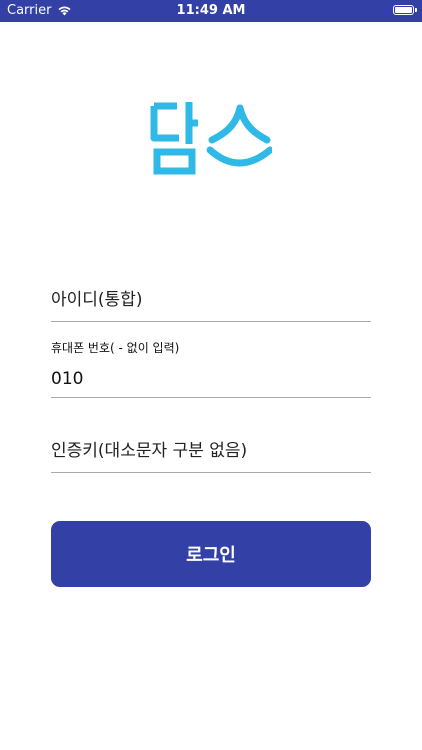  Describe the element at coordinates (211, 554) in the screenshot. I see `login-button: 로그인` at that location.